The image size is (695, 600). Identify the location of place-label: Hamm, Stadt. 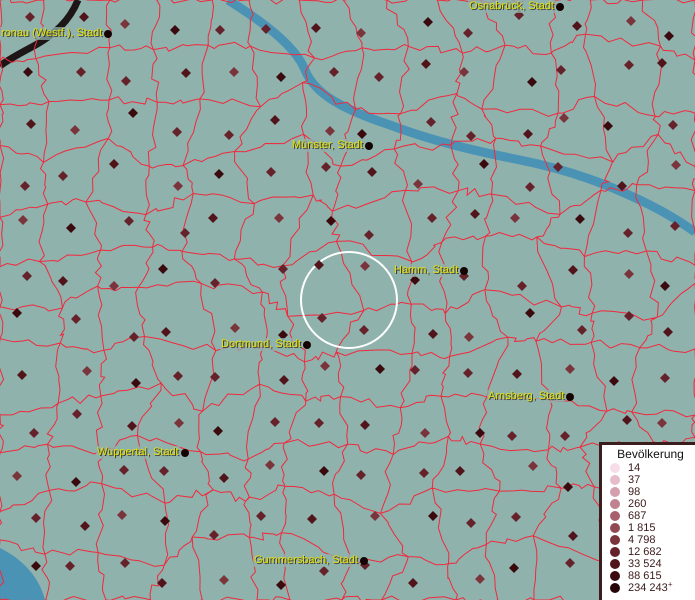
(426, 270).